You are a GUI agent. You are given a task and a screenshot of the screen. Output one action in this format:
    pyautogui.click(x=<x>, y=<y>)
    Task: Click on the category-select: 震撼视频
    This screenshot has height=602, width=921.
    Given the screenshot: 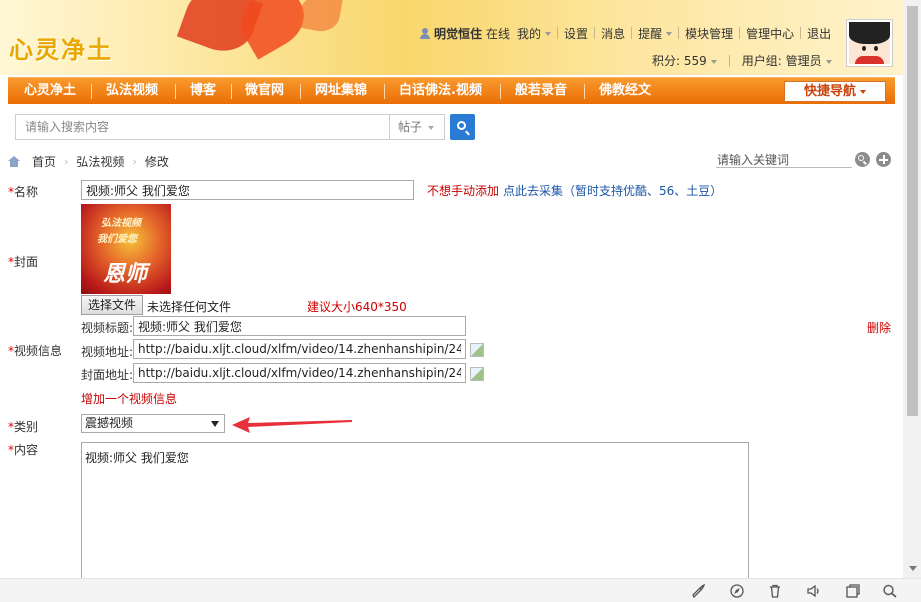 What is the action you would take?
    pyautogui.click(x=153, y=423)
    